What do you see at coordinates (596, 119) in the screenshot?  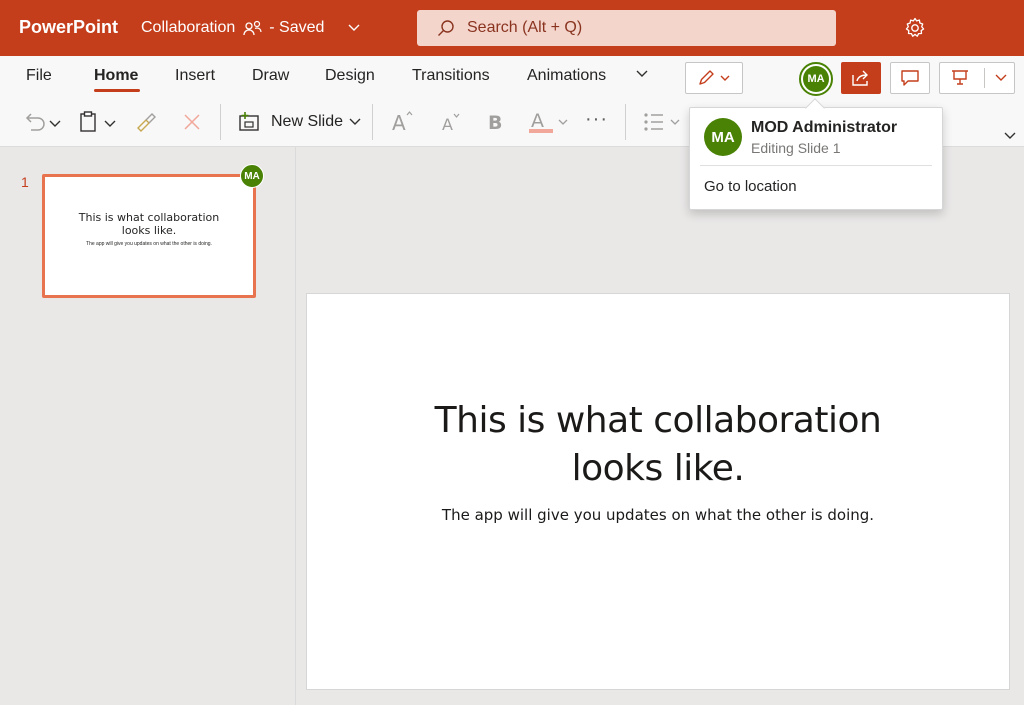 I see `more-options-button: ···` at bounding box center [596, 119].